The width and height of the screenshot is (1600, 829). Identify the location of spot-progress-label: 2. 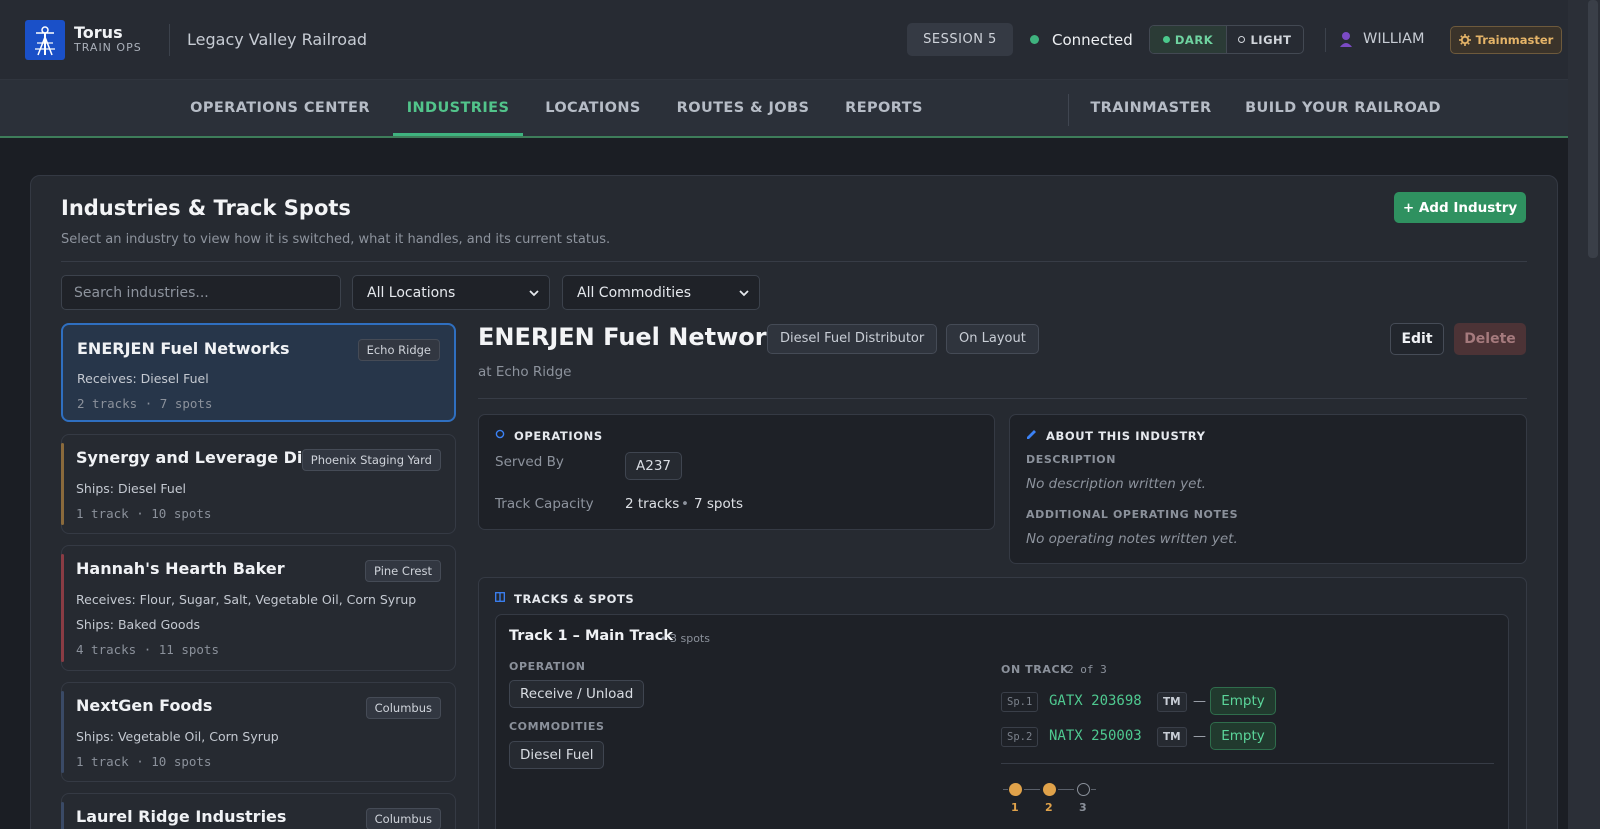
(1049, 807).